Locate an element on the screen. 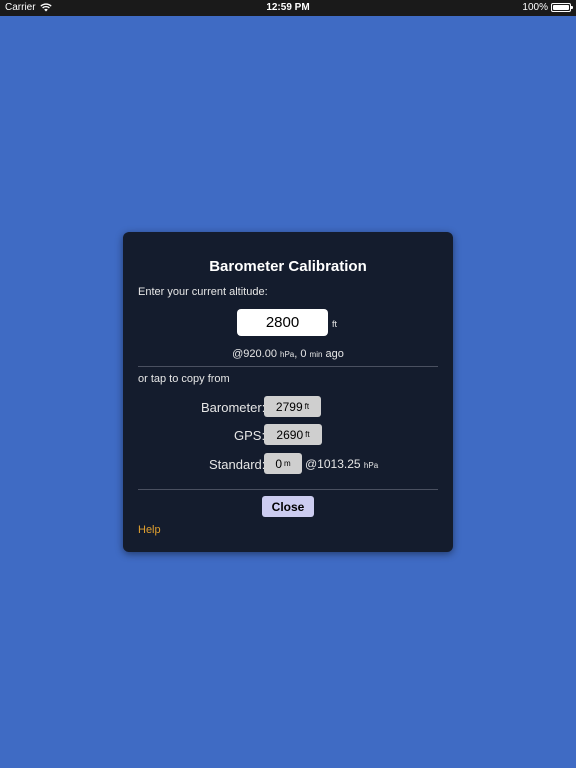 The image size is (576, 768). standard-pressure: @1013.25 hPa is located at coordinates (341, 464).